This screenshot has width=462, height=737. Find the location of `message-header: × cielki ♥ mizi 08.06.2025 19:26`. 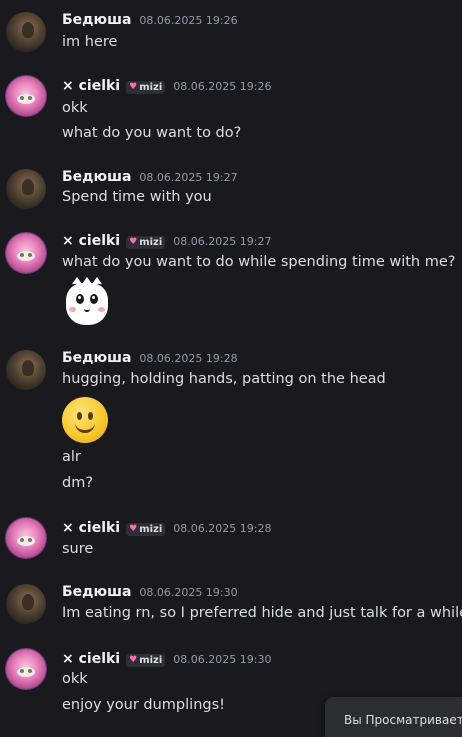

message-header: × cielki ♥ mizi 08.06.2025 19:26 is located at coordinates (166, 88).